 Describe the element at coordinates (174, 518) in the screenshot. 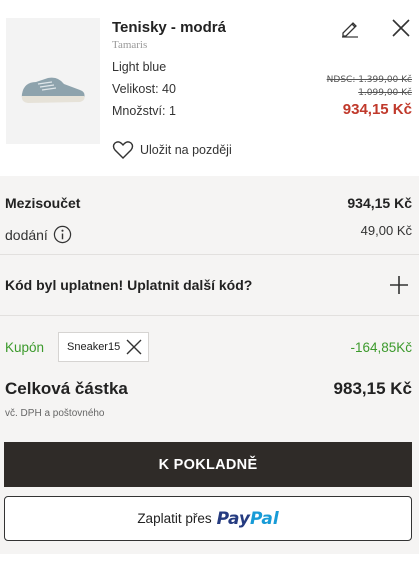

I see `paypal-prefix: Zaplatit přes` at that location.